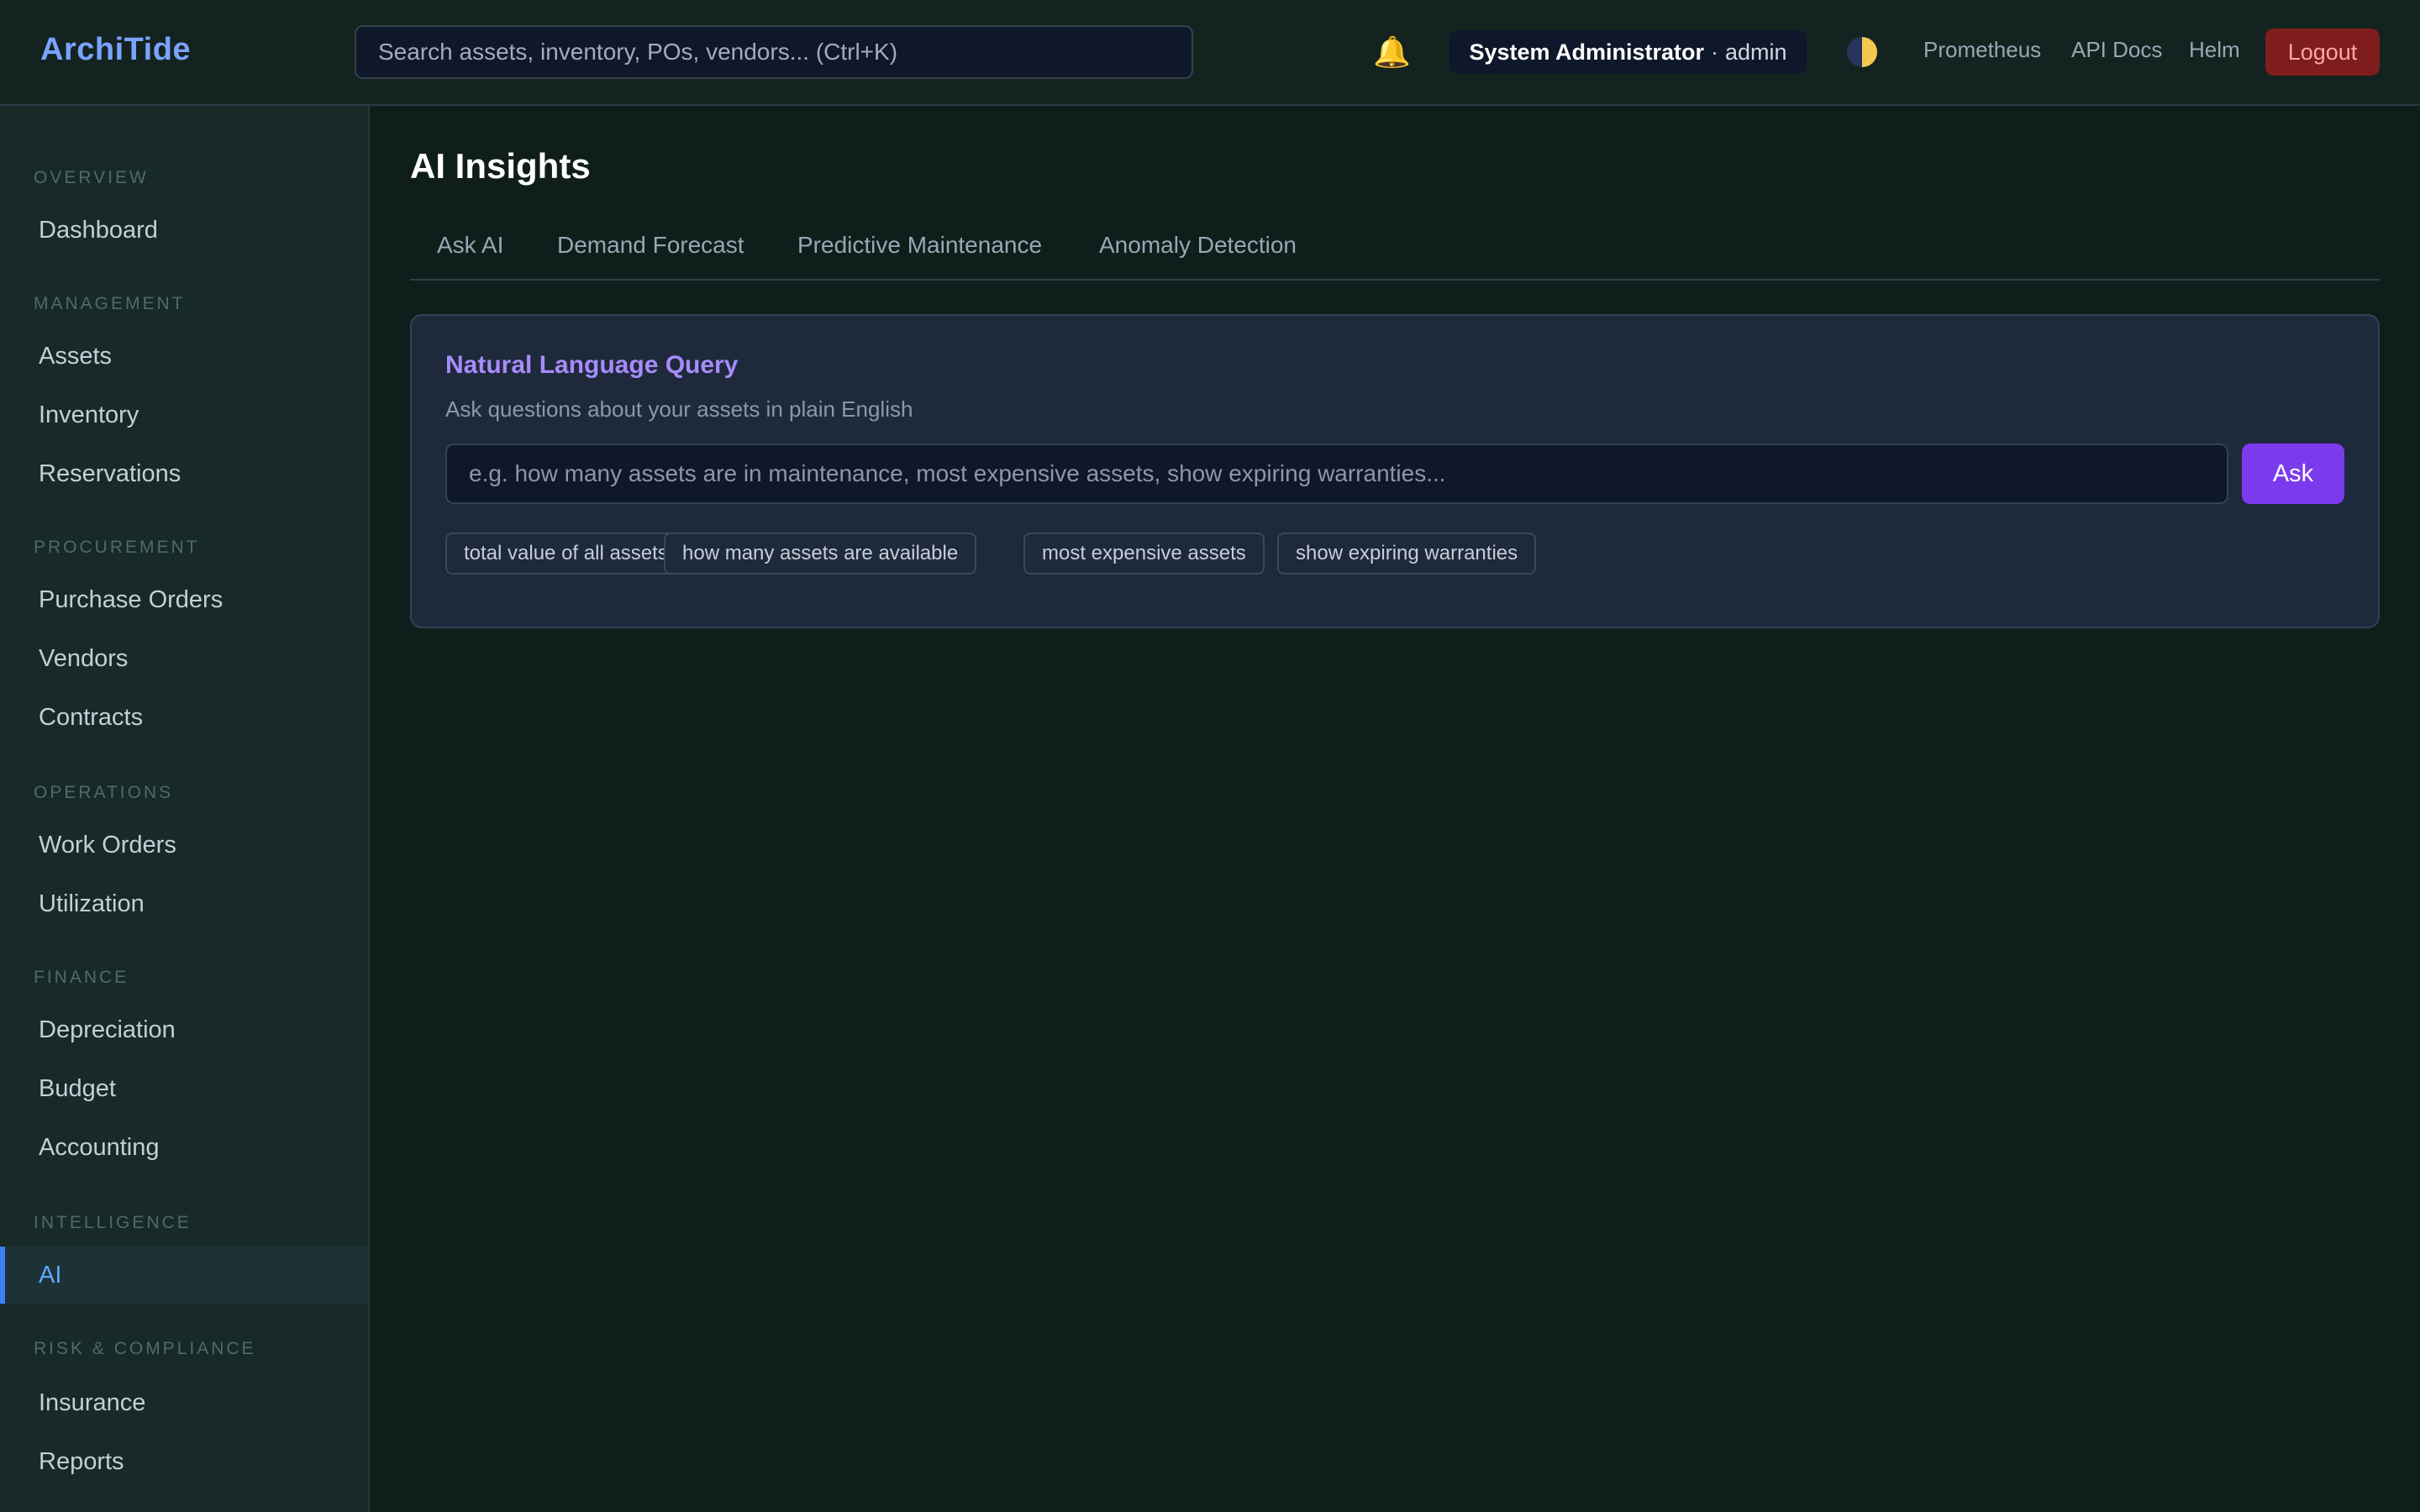  Describe the element at coordinates (1198, 245) in the screenshot. I see `tab-anomaly-detection: Anomaly Detection` at that location.